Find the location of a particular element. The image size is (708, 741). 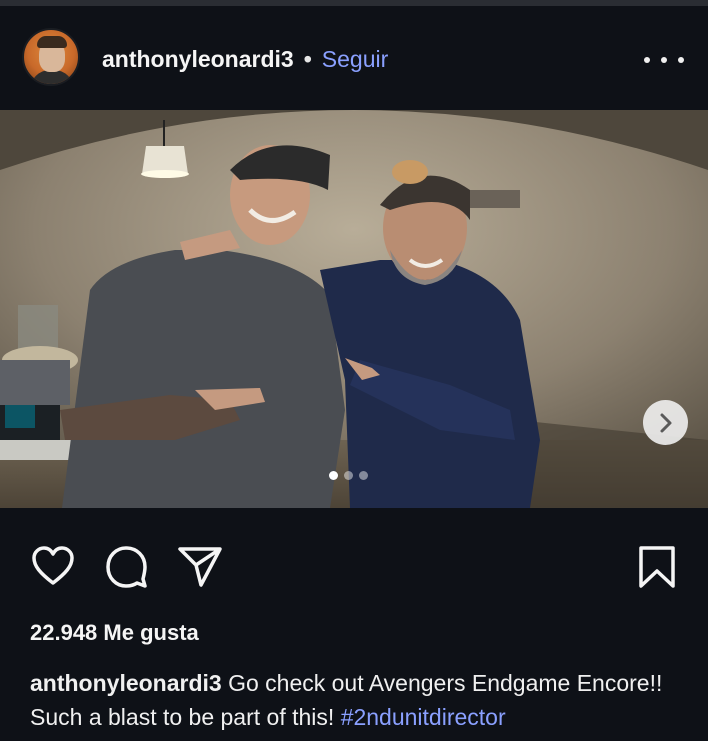

likes-count: 22.948 Me gusta is located at coordinates (114, 633).